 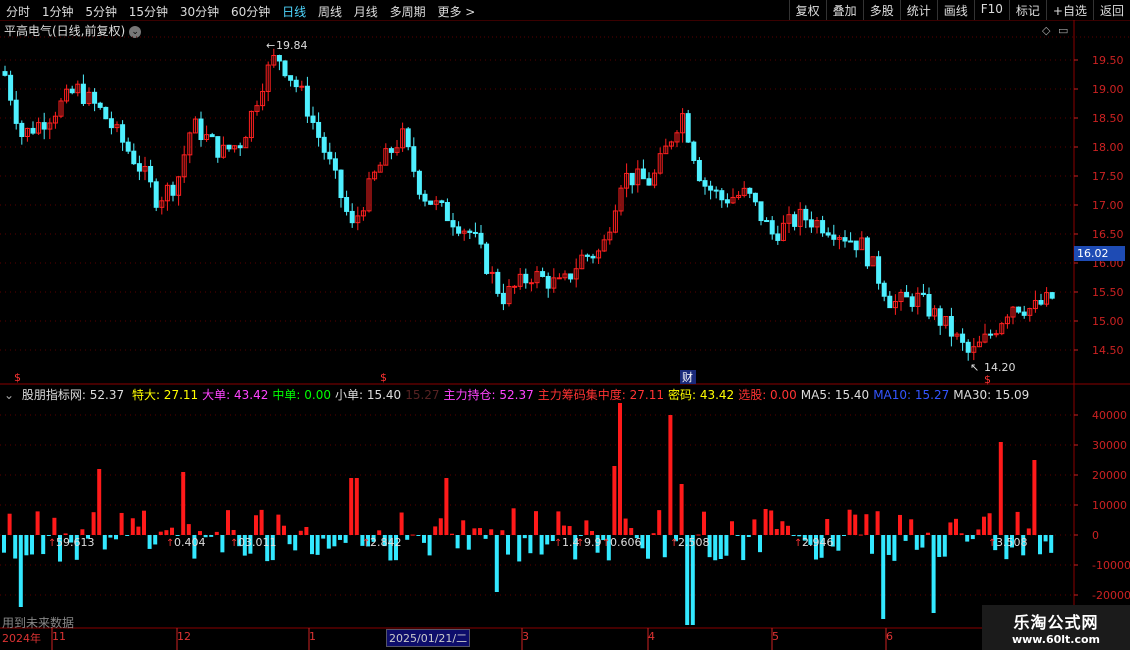 What do you see at coordinates (257, 542) in the screenshot?
I see `bar-value-label: 03.011` at bounding box center [257, 542].